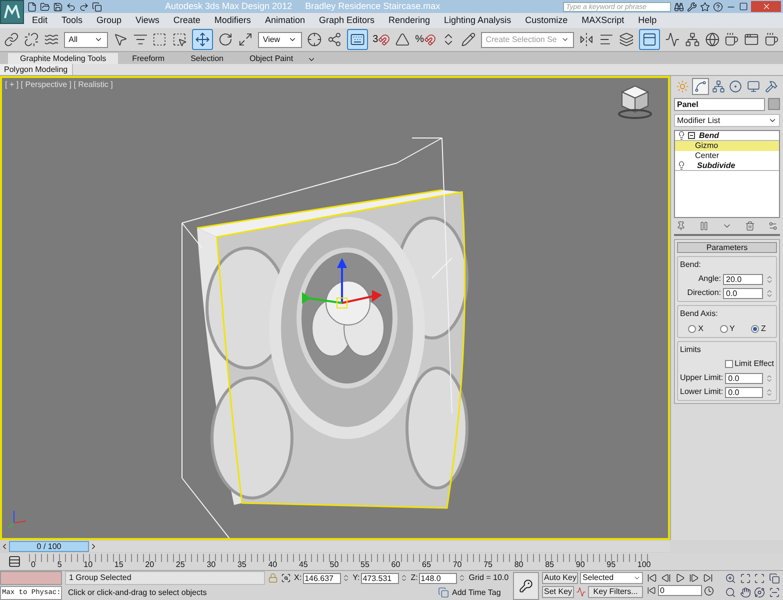 This screenshot has height=600, width=783. What do you see at coordinates (635, 102) in the screenshot?
I see `viewcube-icon` at bounding box center [635, 102].